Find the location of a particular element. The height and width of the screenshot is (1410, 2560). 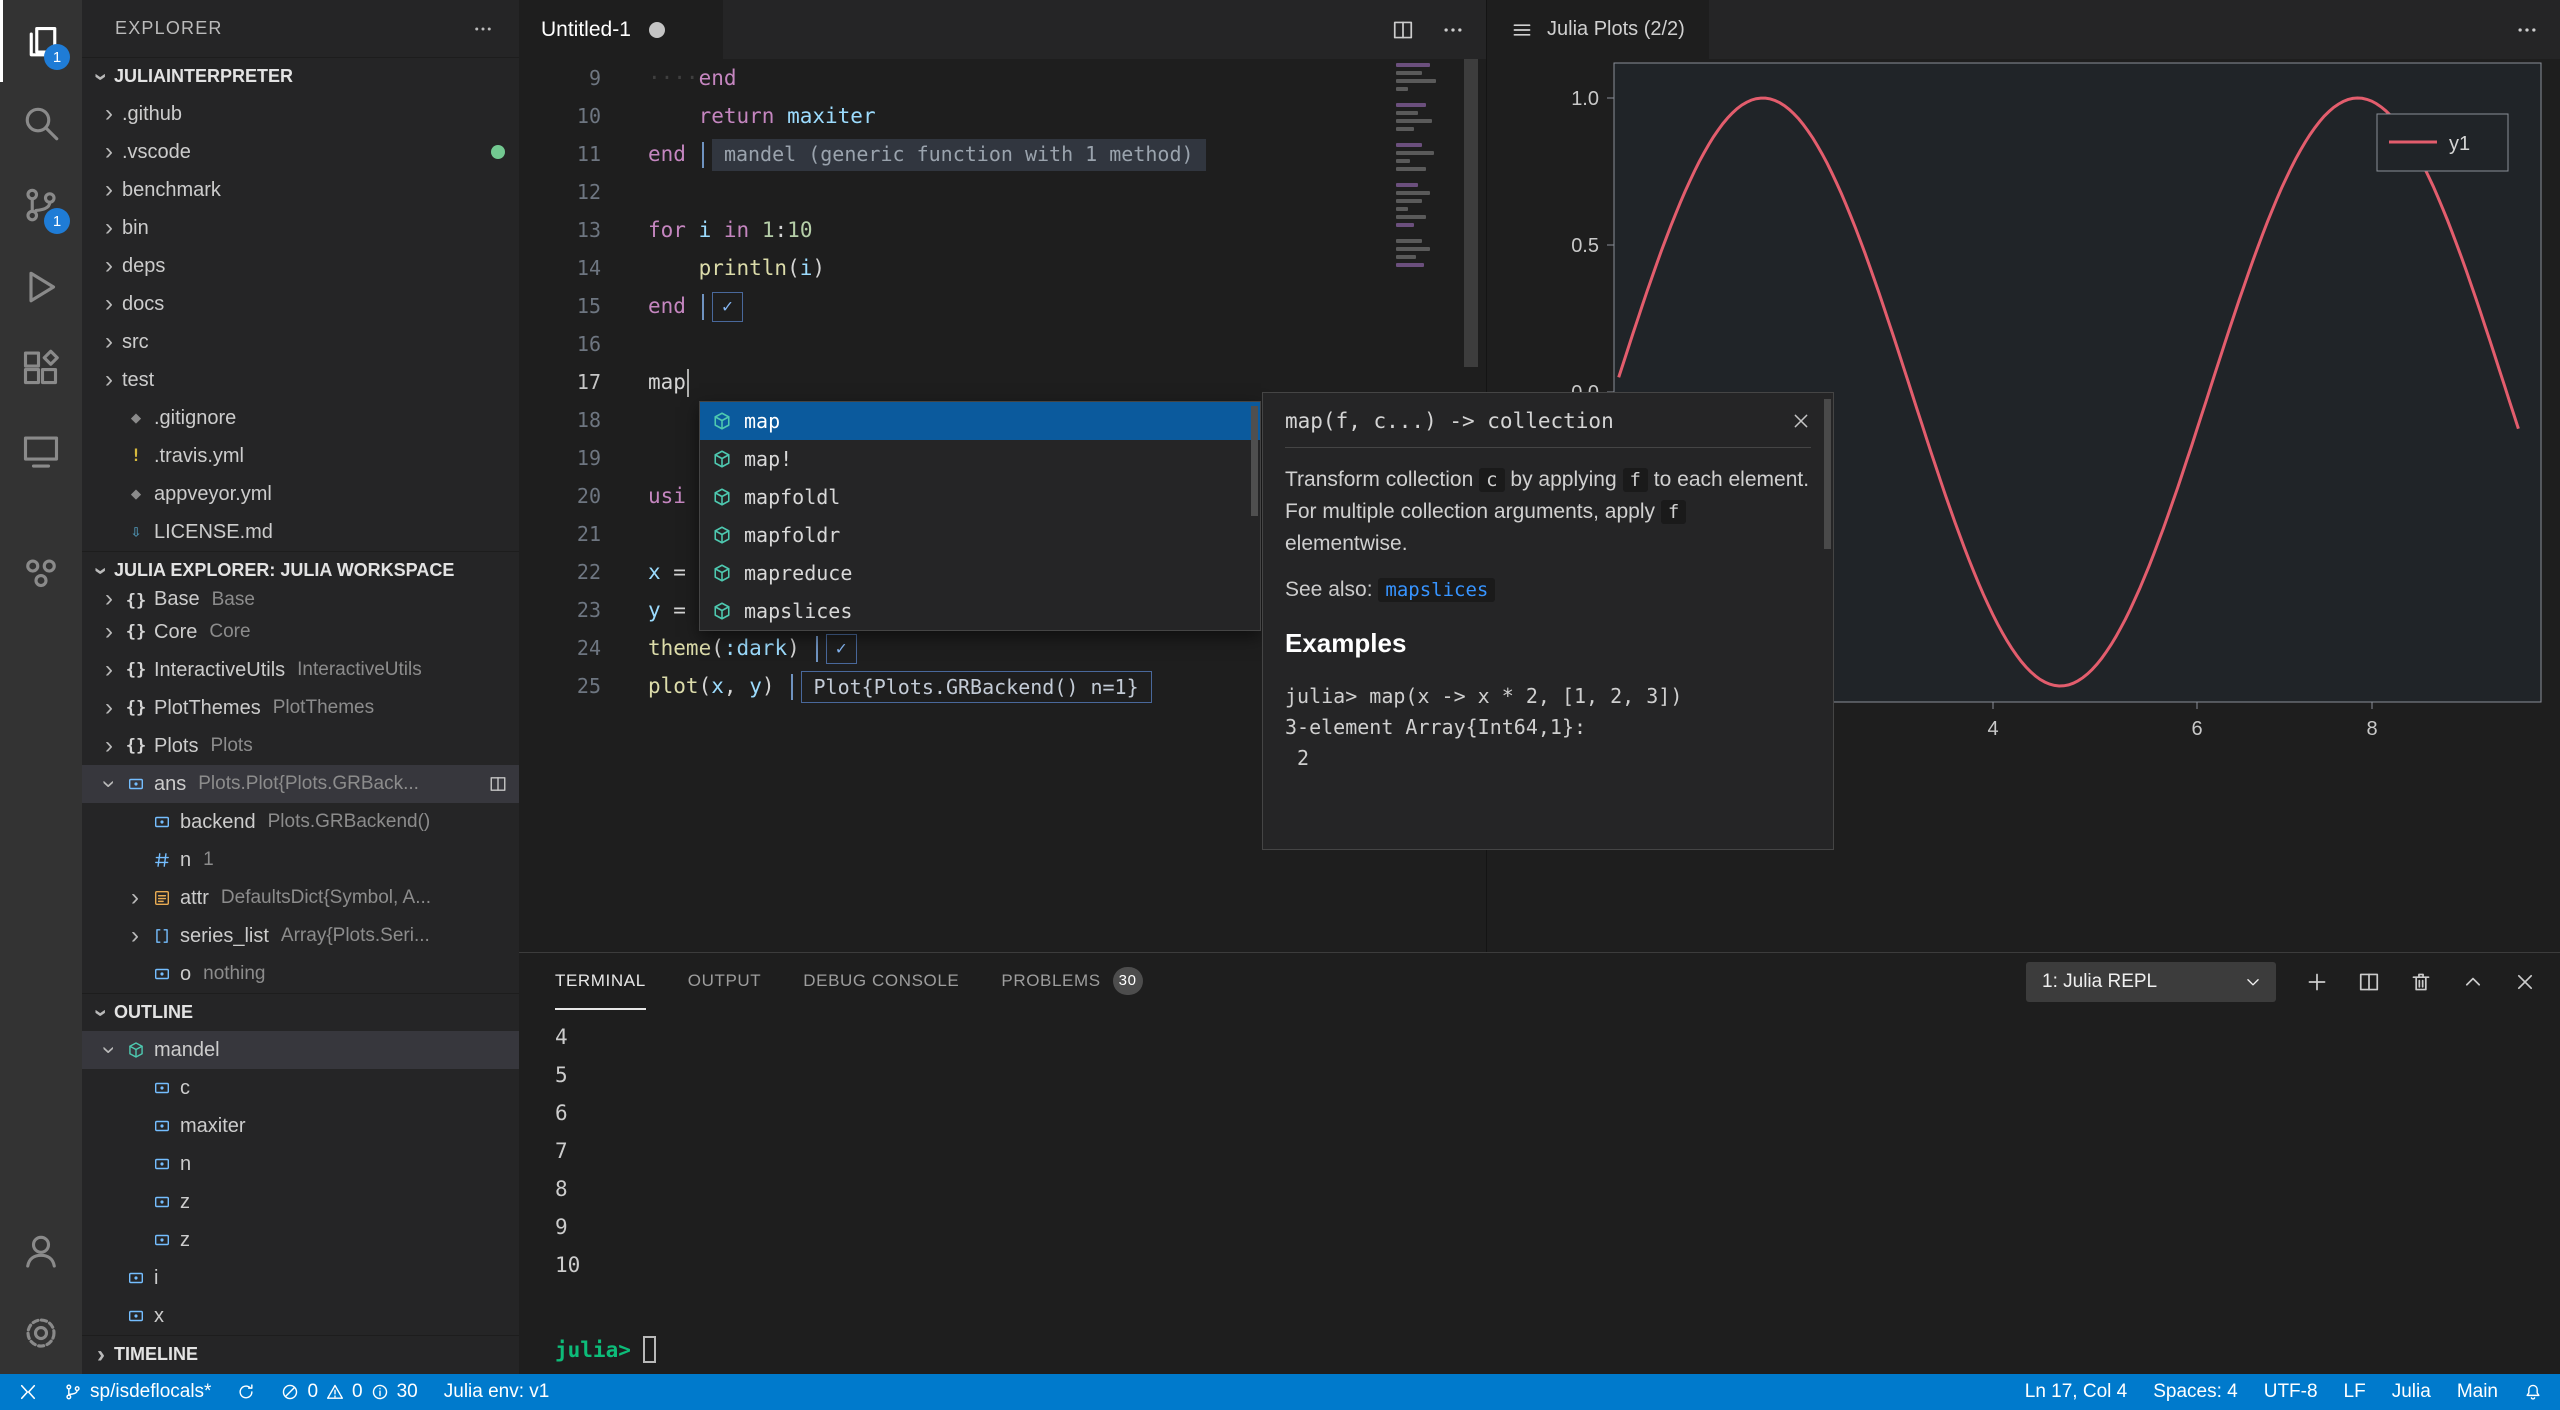

activity-account is located at coordinates (41, 1251).